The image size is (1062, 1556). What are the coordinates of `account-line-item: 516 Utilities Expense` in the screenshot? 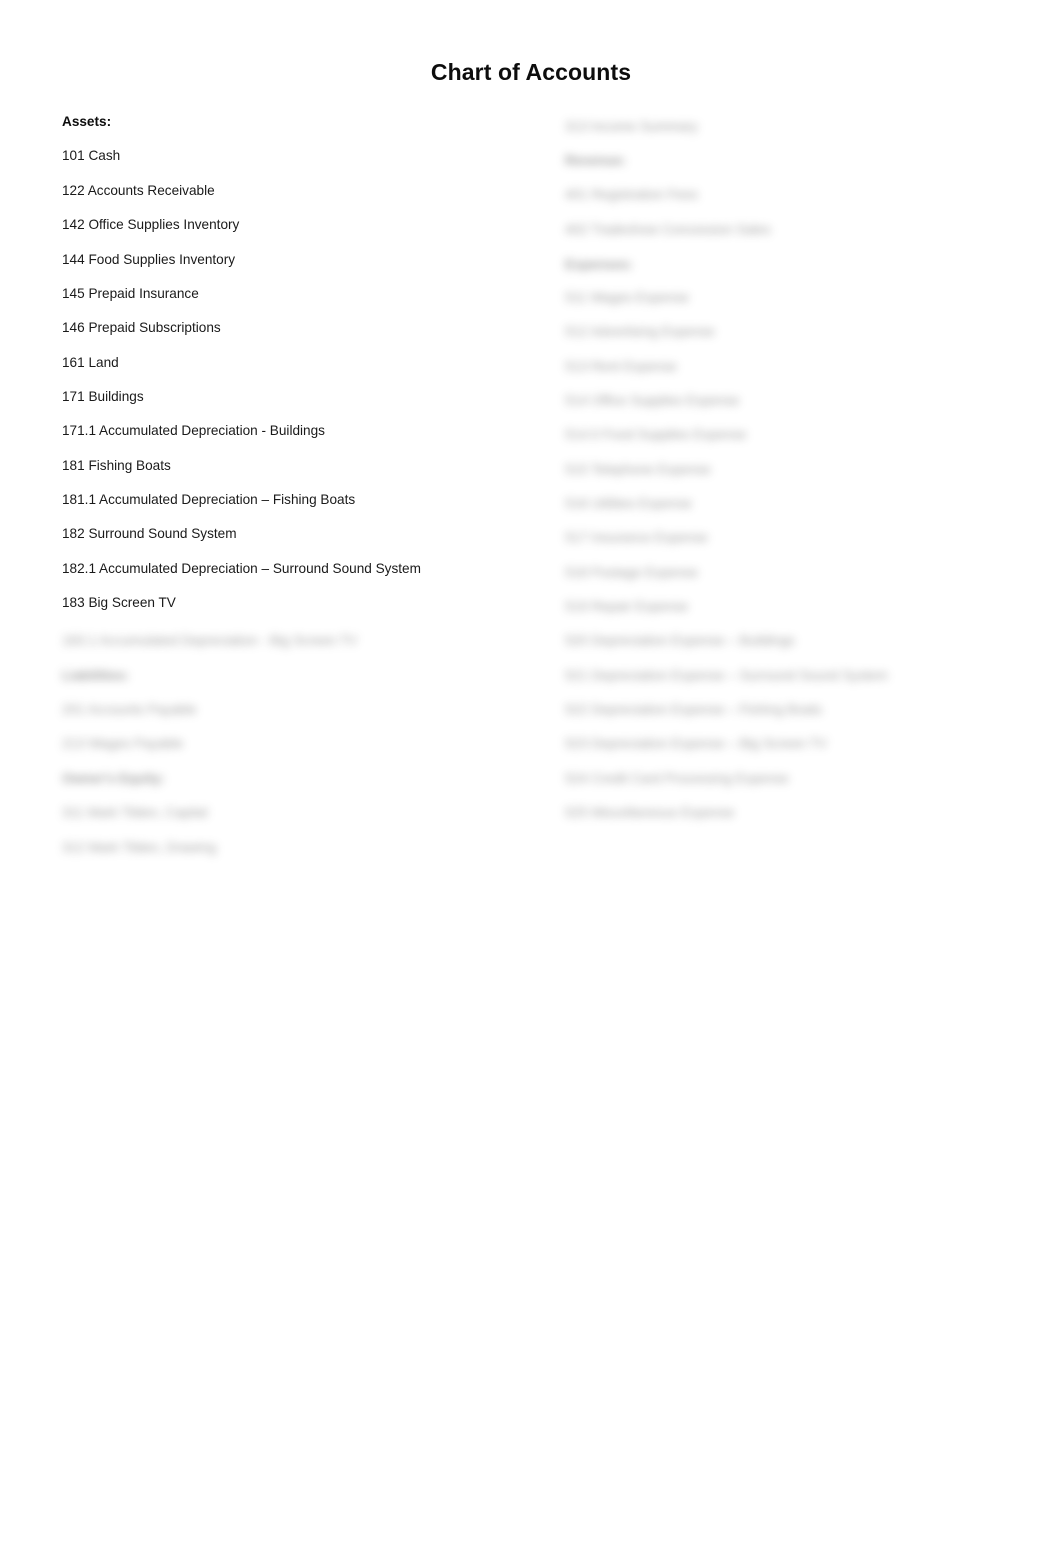 It's located at (628, 503).